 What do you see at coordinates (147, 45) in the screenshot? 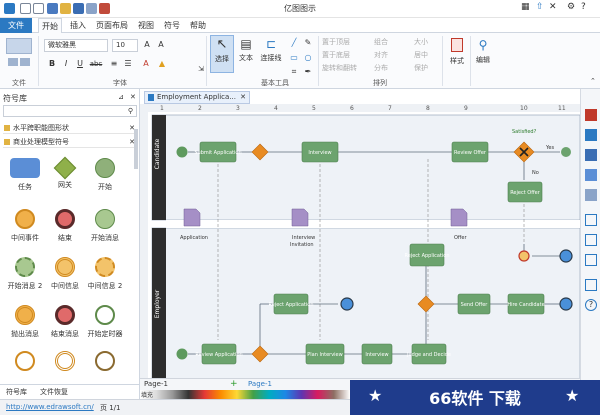
I see `grow-font-icon: A` at bounding box center [147, 45].